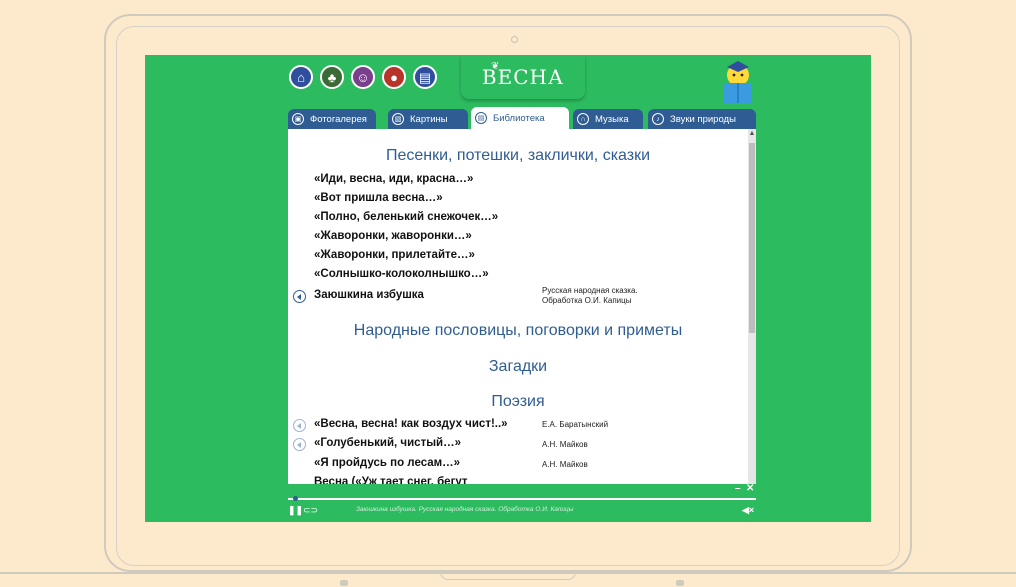 Image resolution: width=1016 pixels, height=587 pixels. What do you see at coordinates (338, 119) in the screenshot?
I see `tab-label: Фотогалерея` at bounding box center [338, 119].